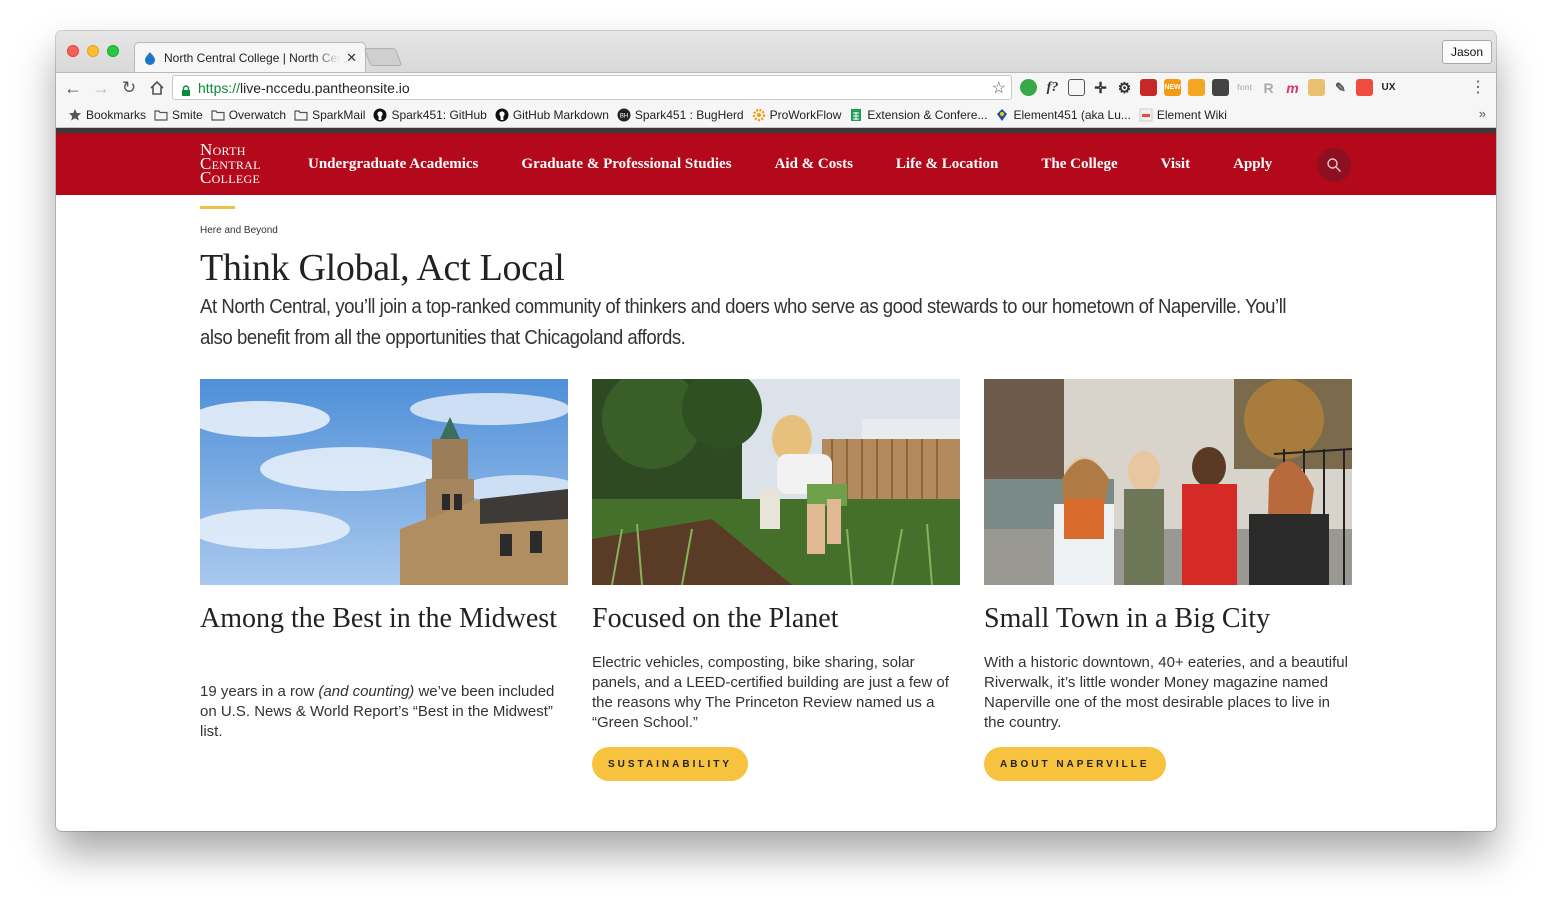 The image size is (1552, 912). I want to click on riverwalk-photo, so click(1168, 482).